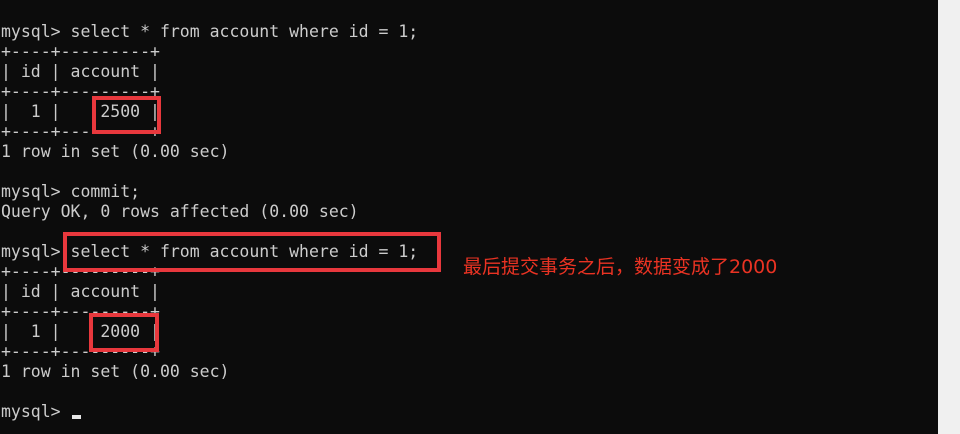 The height and width of the screenshot is (434, 960). What do you see at coordinates (80, 291) in the screenshot?
I see `table-header-2: | id | account |` at bounding box center [80, 291].